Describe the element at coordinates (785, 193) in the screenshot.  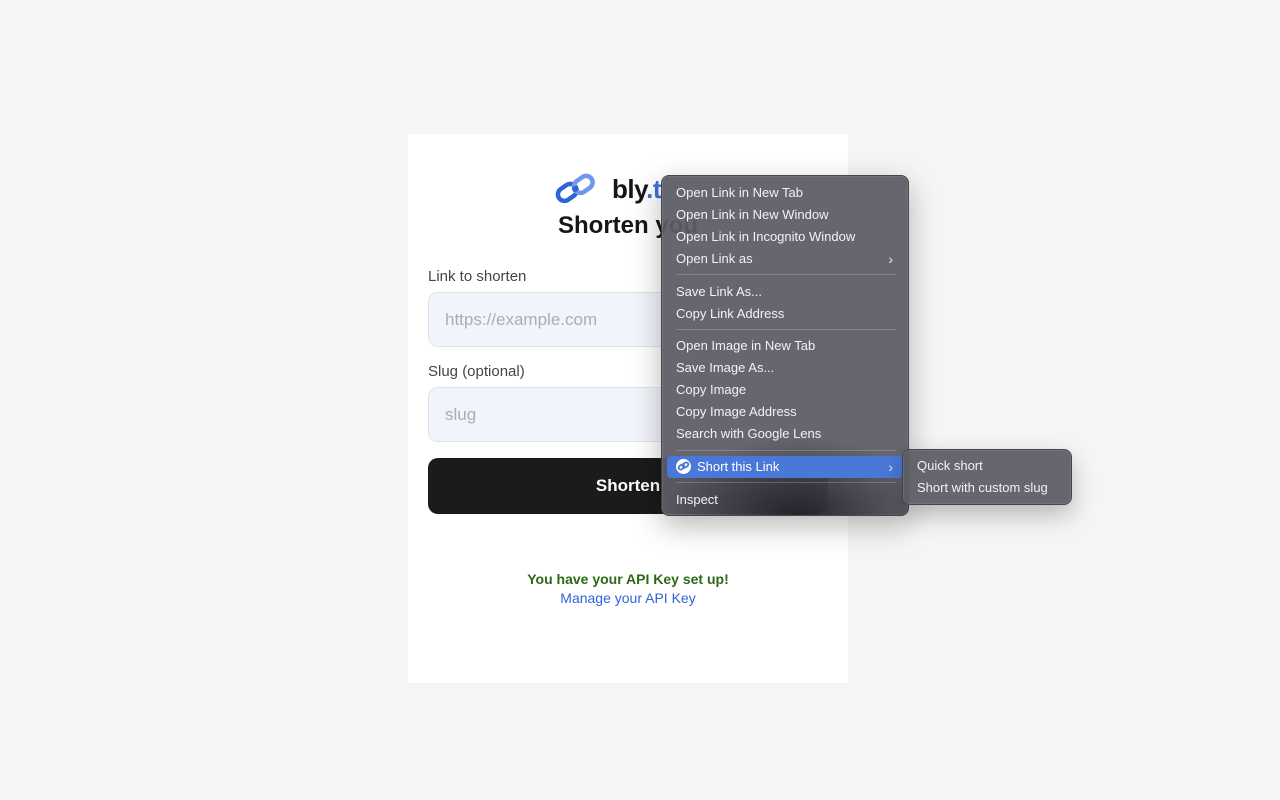
I see `menu-item-open-link-new-tab: Open Link in New Tab` at that location.